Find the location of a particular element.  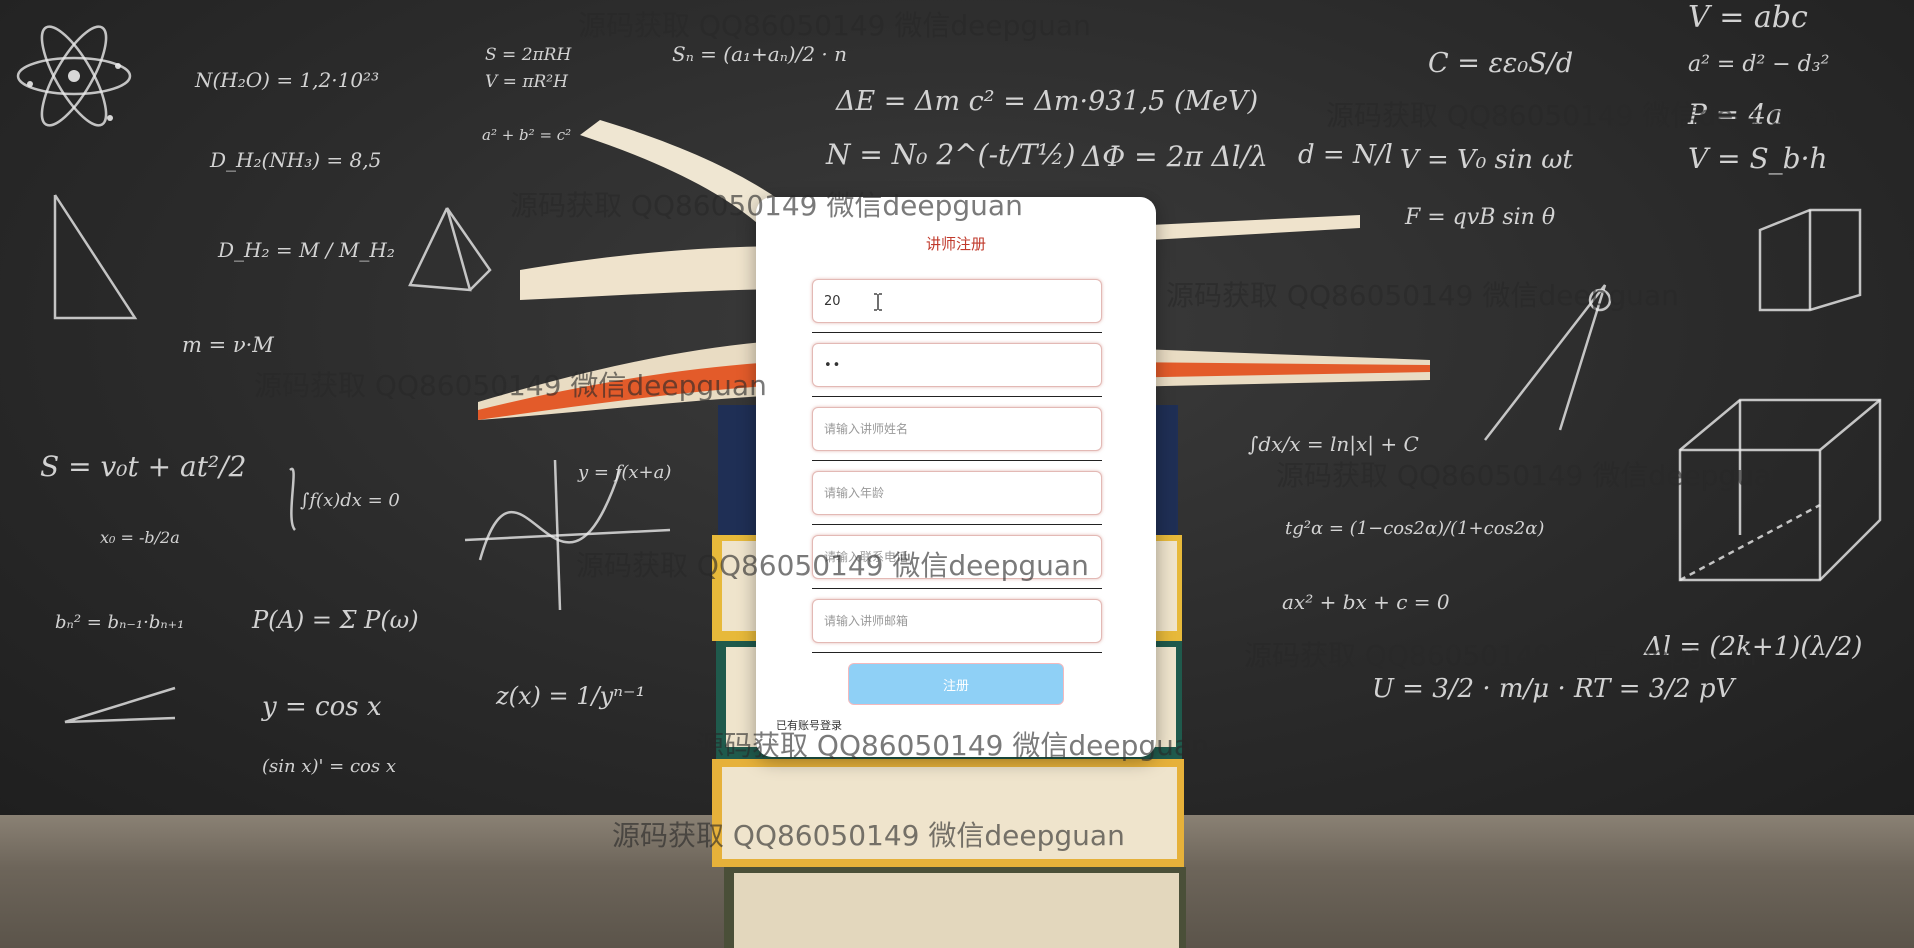

formula: S = 2πRH is located at coordinates (528, 55).